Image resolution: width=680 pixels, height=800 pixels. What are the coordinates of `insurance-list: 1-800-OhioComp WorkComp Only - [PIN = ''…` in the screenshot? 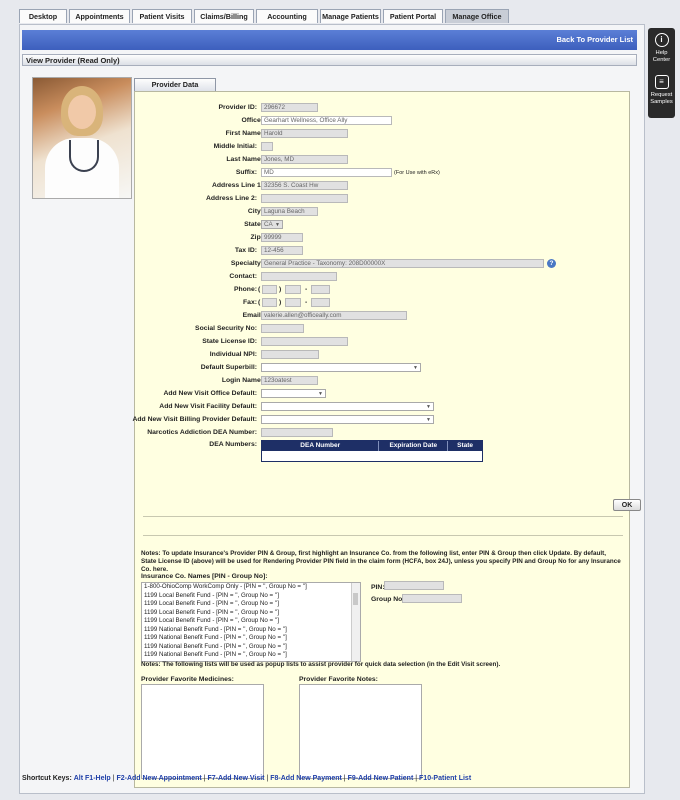 It's located at (251, 622).